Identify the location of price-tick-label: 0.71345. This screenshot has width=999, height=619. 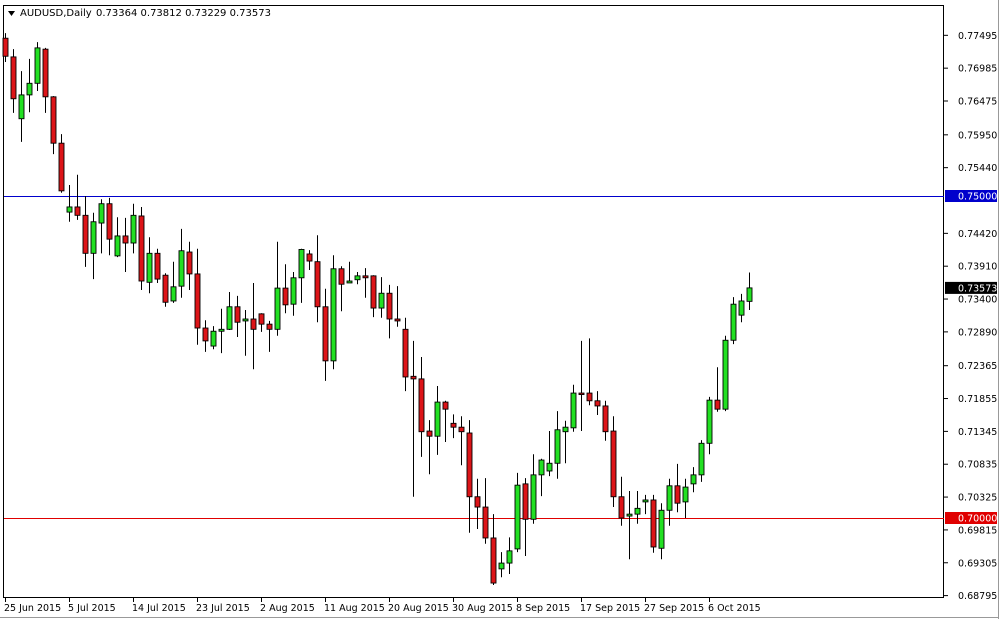
(977, 432).